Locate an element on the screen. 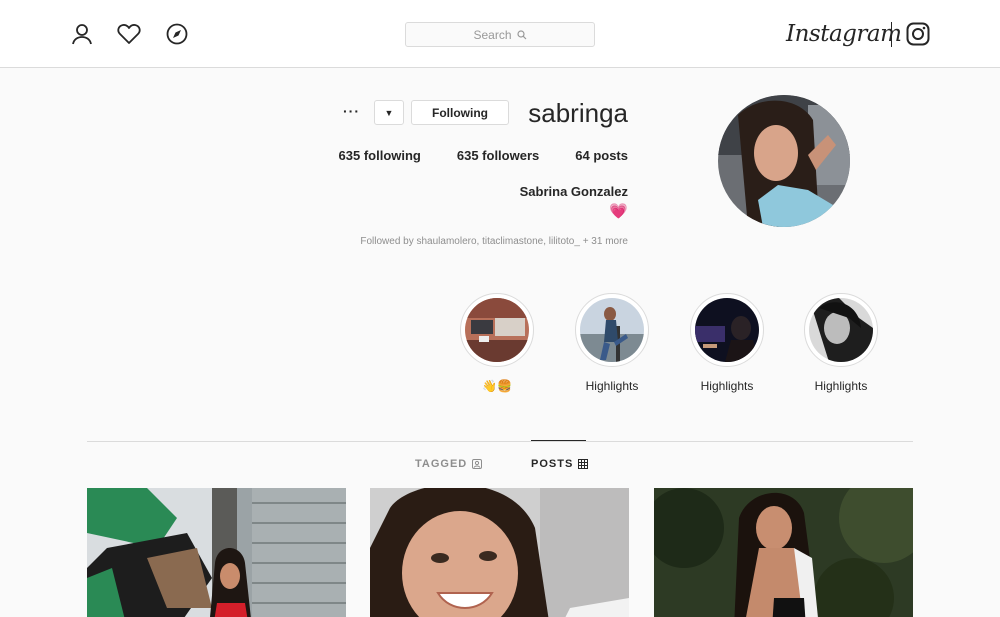 The width and height of the screenshot is (1000, 617). explore-compass-icon is located at coordinates (177, 34).